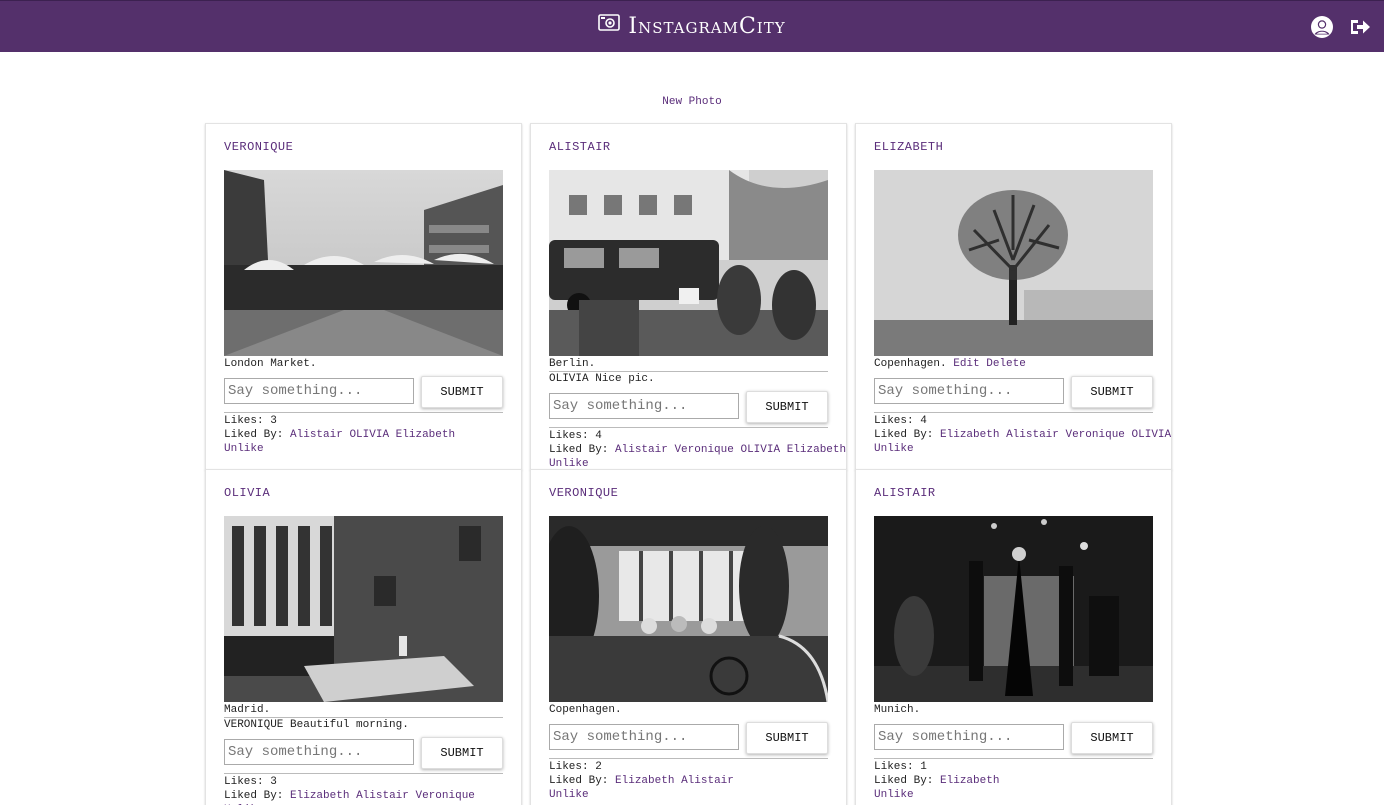 Image resolution: width=1384 pixels, height=805 pixels. Describe the element at coordinates (966, 364) in the screenshot. I see `edit-link: Edit` at that location.